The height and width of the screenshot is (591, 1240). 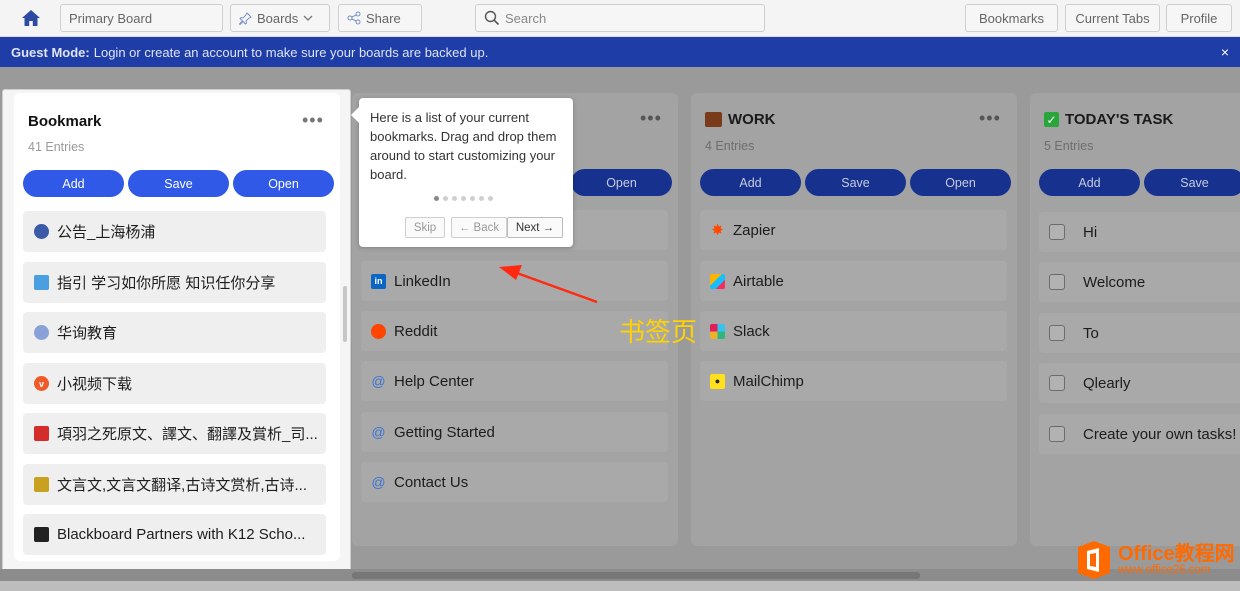 I want to click on item-label: LinkedIn, so click(x=422, y=281).